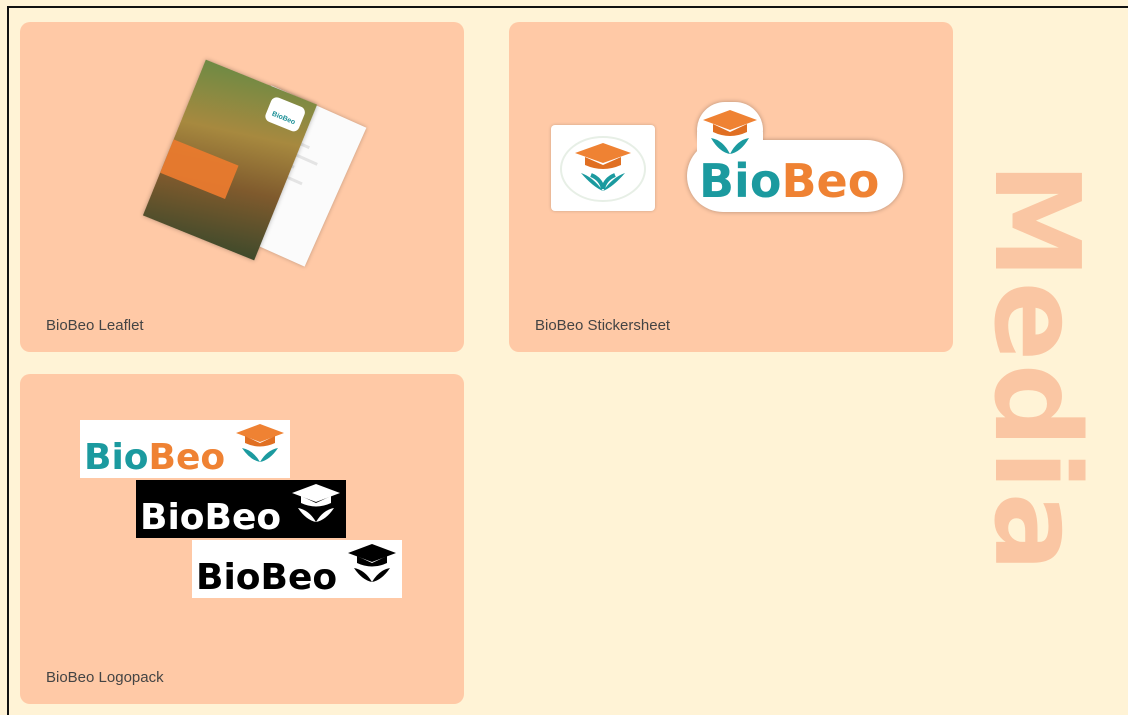 The height and width of the screenshot is (715, 1128). What do you see at coordinates (185, 449) in the screenshot?
I see `logo-color-variant: BioBeo` at bounding box center [185, 449].